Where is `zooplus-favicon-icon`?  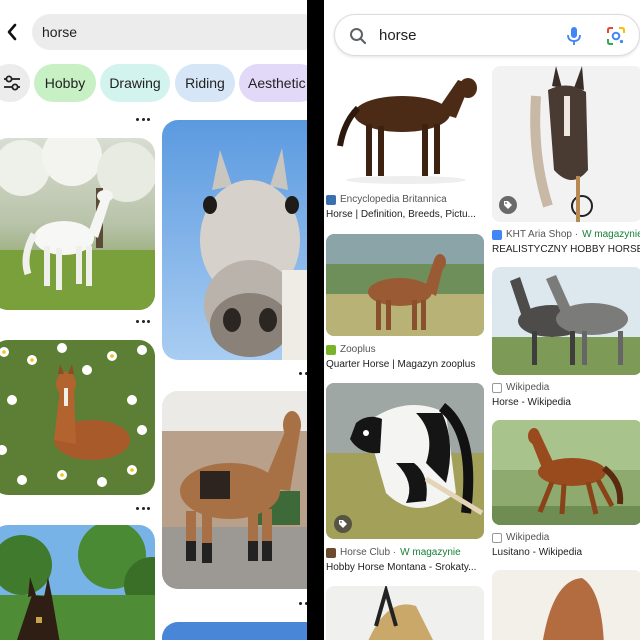 zooplus-favicon-icon is located at coordinates (331, 349).